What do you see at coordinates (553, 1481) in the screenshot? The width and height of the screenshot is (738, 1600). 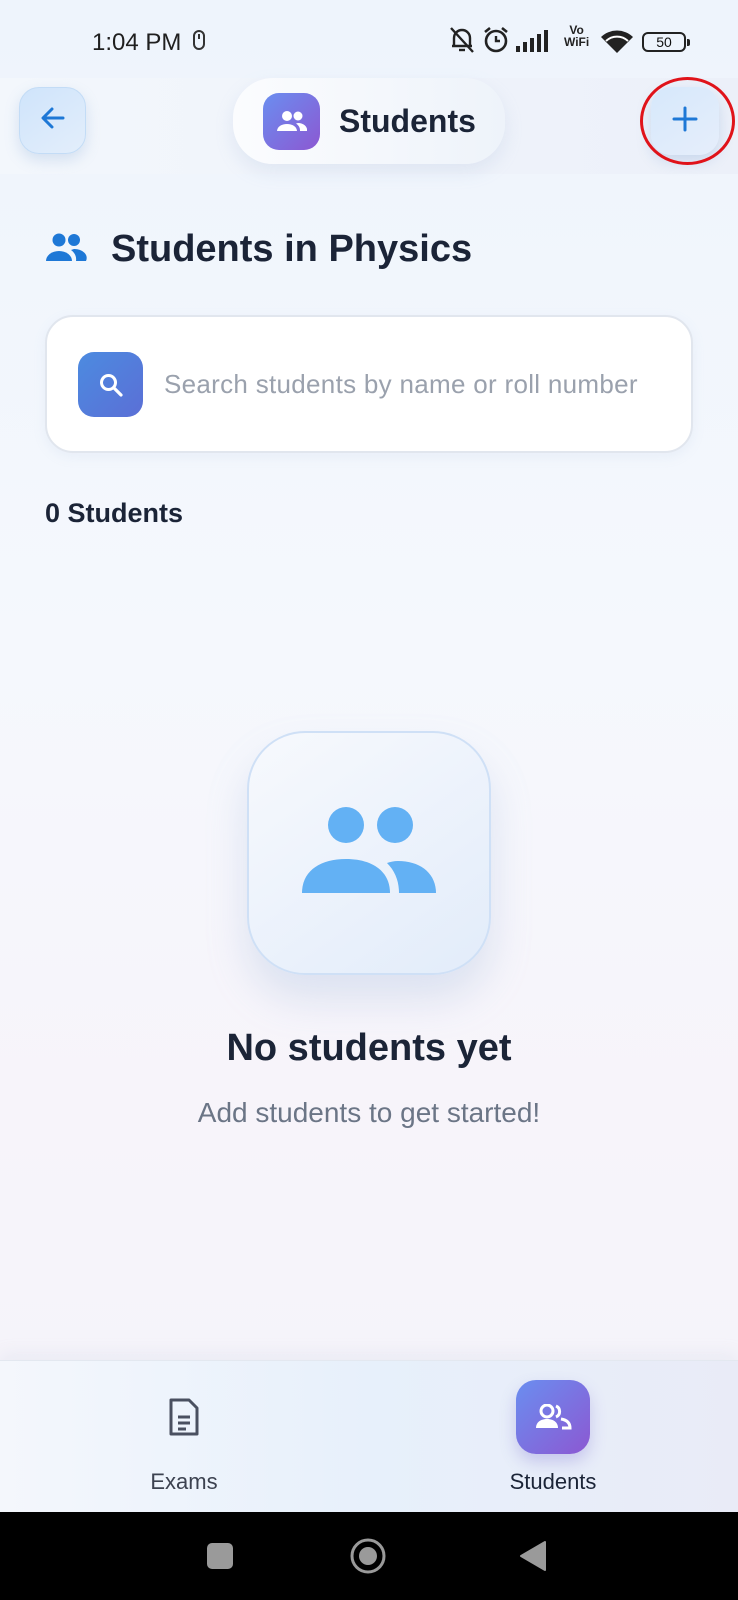 I see `nav-label-students: Students` at bounding box center [553, 1481].